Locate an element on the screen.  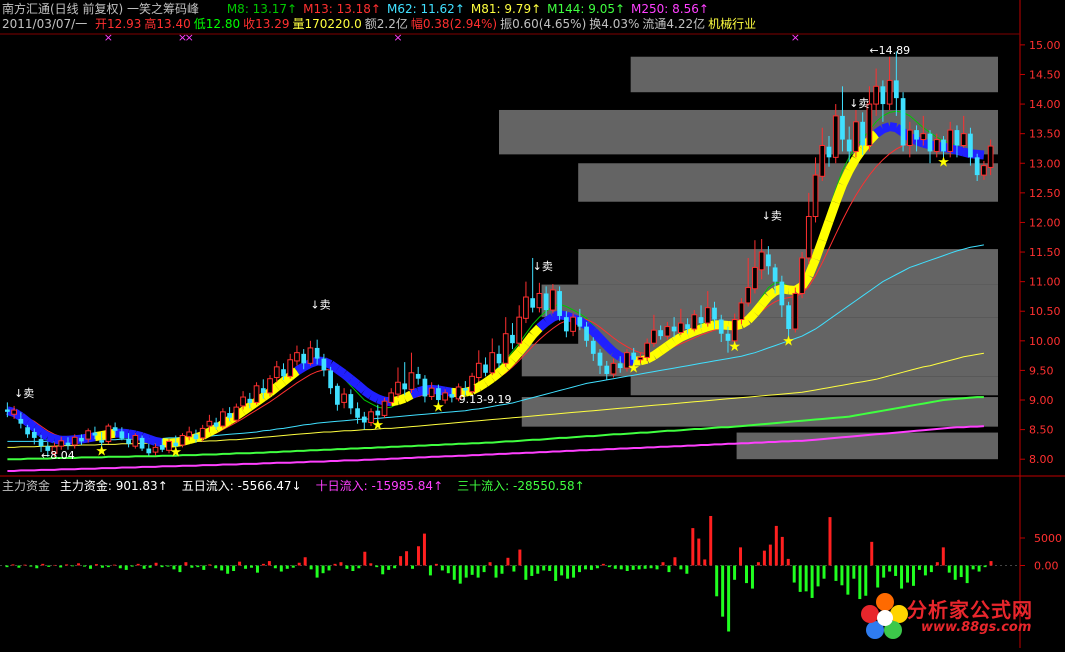
quote-field-1: 高13.40 is located at coordinates (167, 24).